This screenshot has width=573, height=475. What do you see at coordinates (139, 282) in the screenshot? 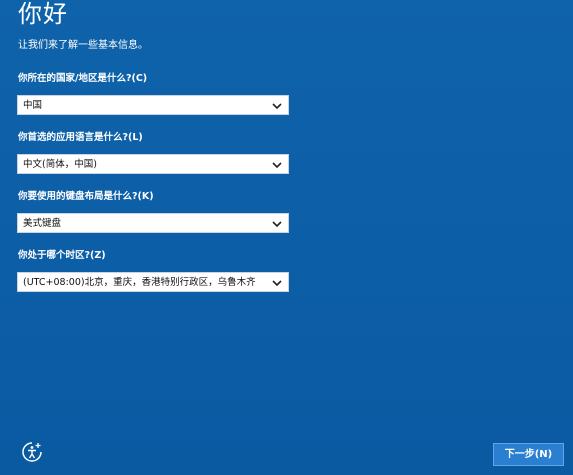
I see `timezone-value: (UTC+08:00)北京，重庆，香港特别行政区，乌鲁木齐` at bounding box center [139, 282].